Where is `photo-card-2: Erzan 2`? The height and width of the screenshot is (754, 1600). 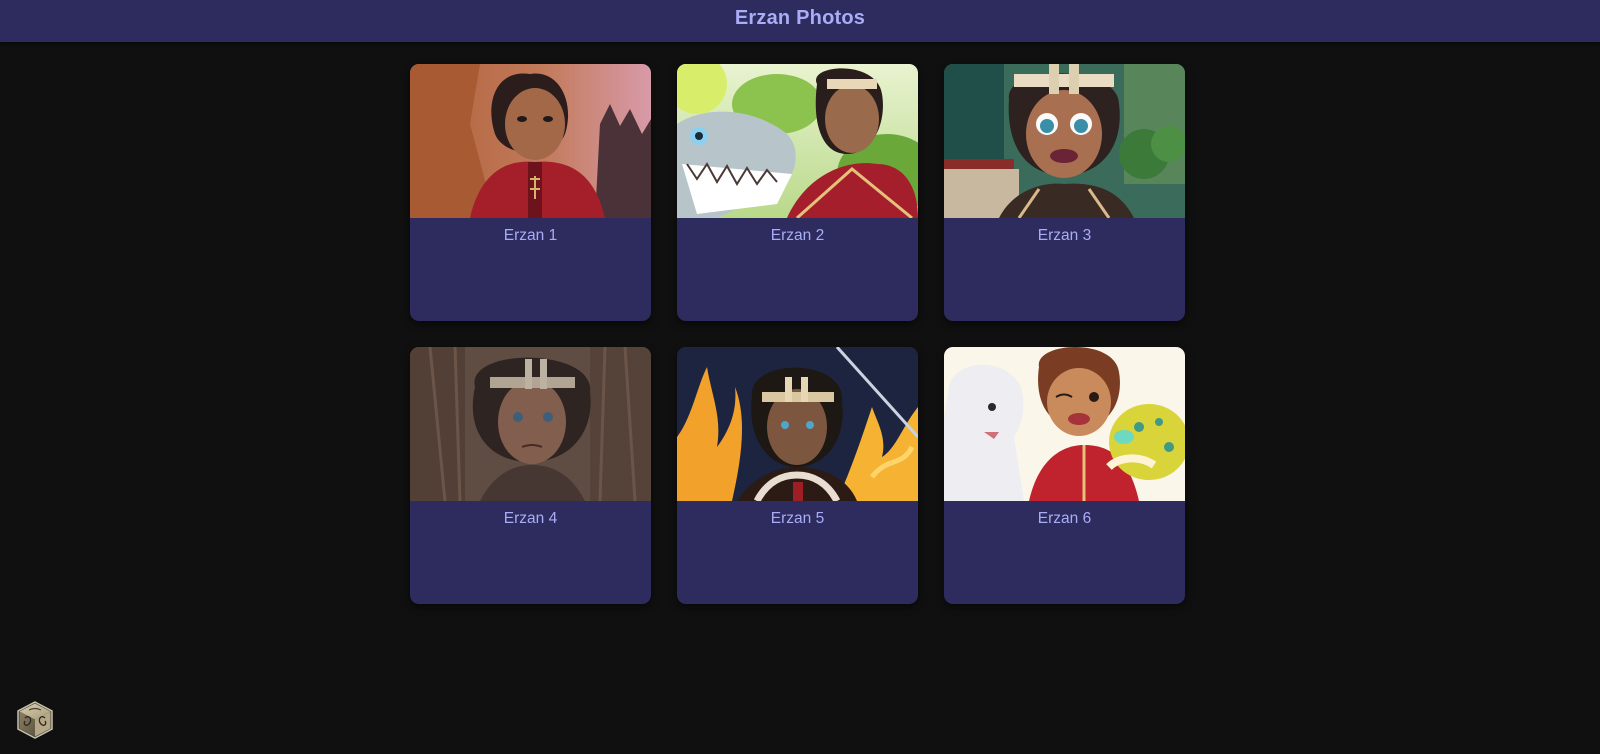 photo-card-2: Erzan 2 is located at coordinates (797, 192).